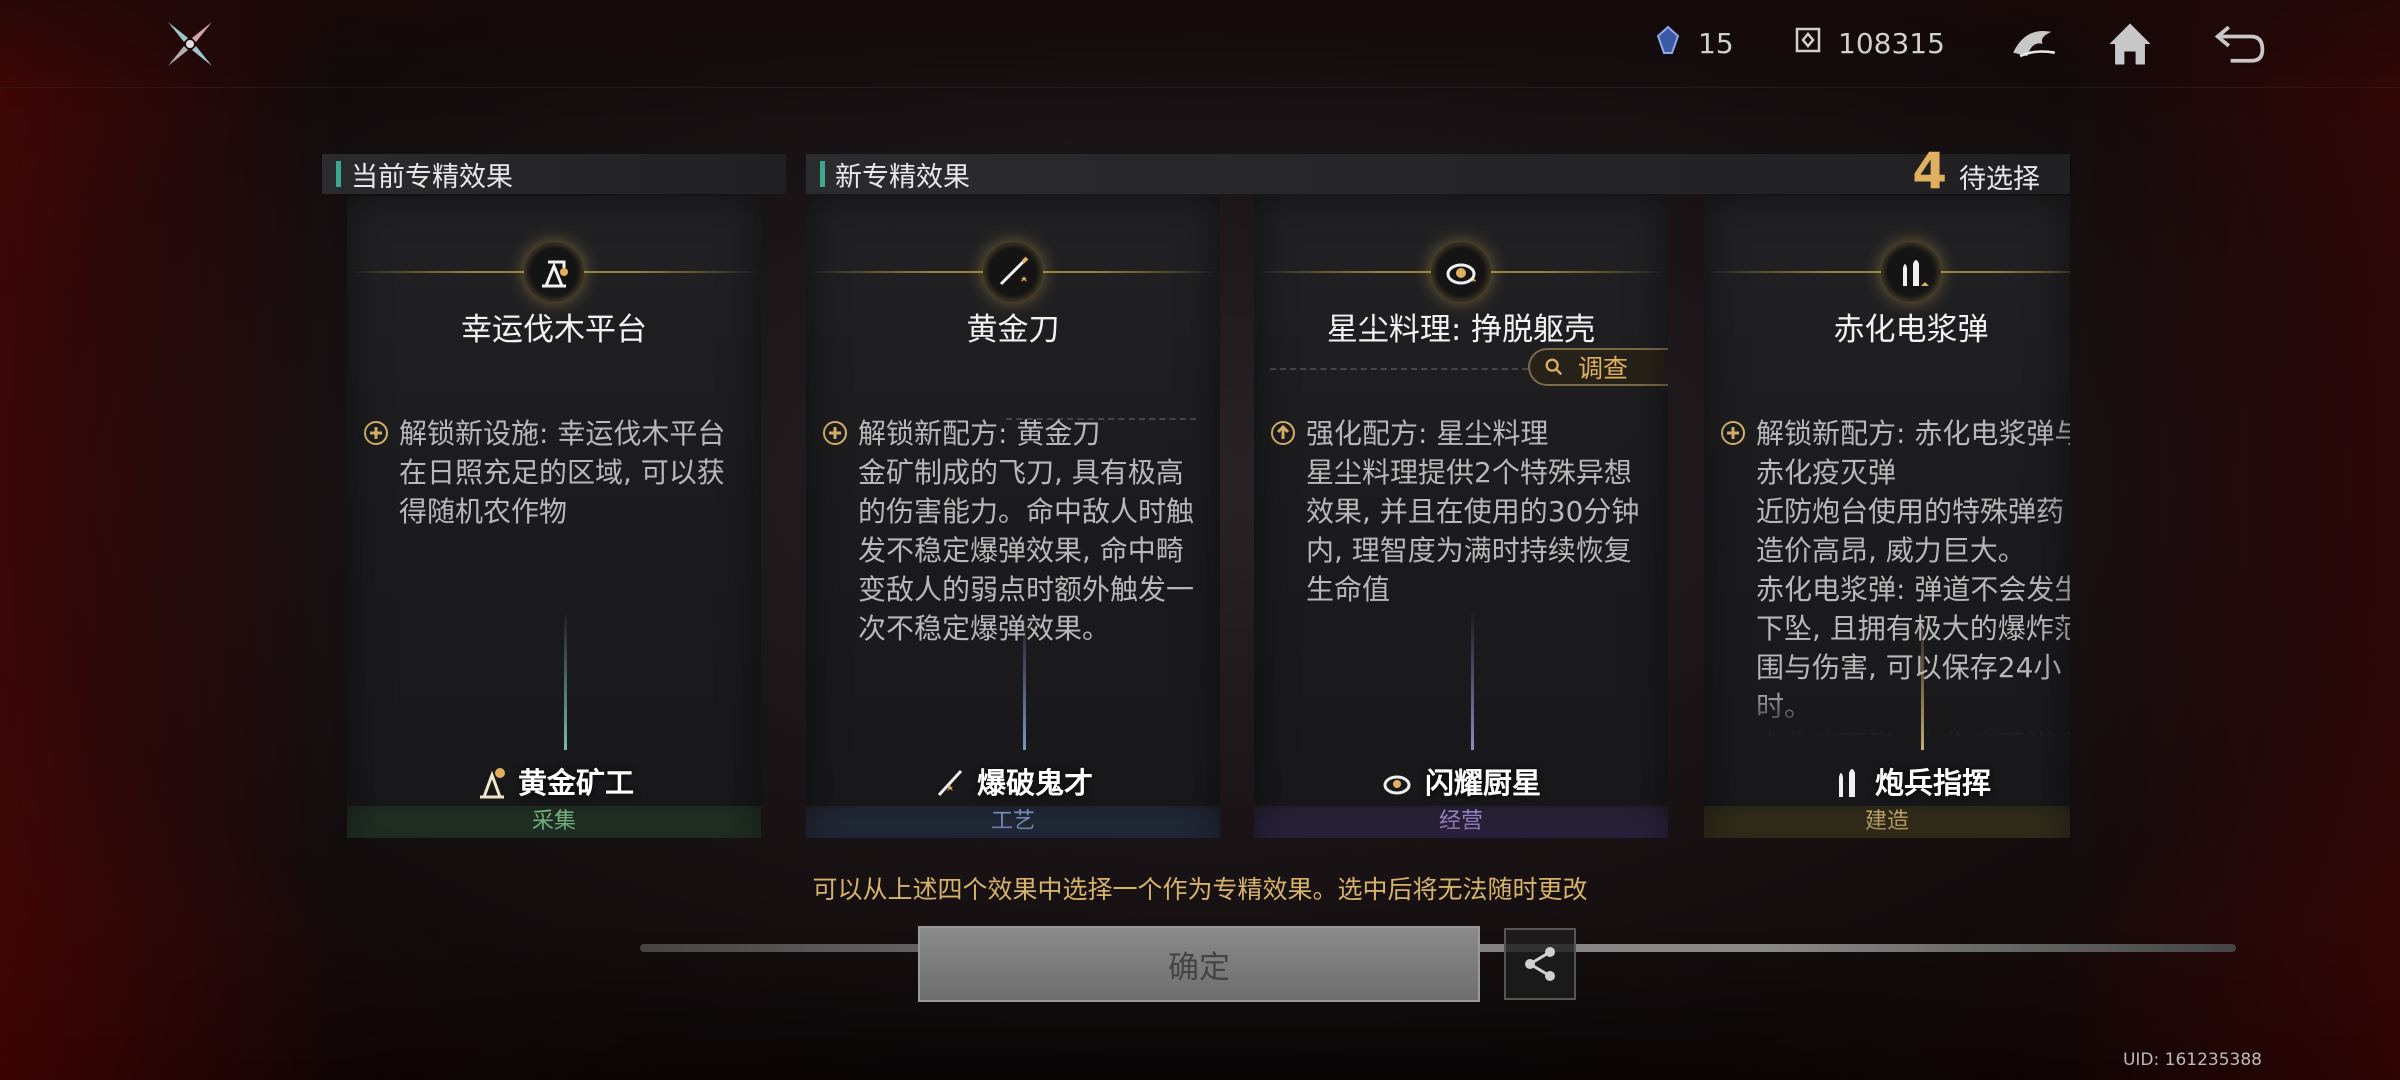 The image size is (2400, 1080). I want to click on crystal-resource: 15, so click(1693, 43).